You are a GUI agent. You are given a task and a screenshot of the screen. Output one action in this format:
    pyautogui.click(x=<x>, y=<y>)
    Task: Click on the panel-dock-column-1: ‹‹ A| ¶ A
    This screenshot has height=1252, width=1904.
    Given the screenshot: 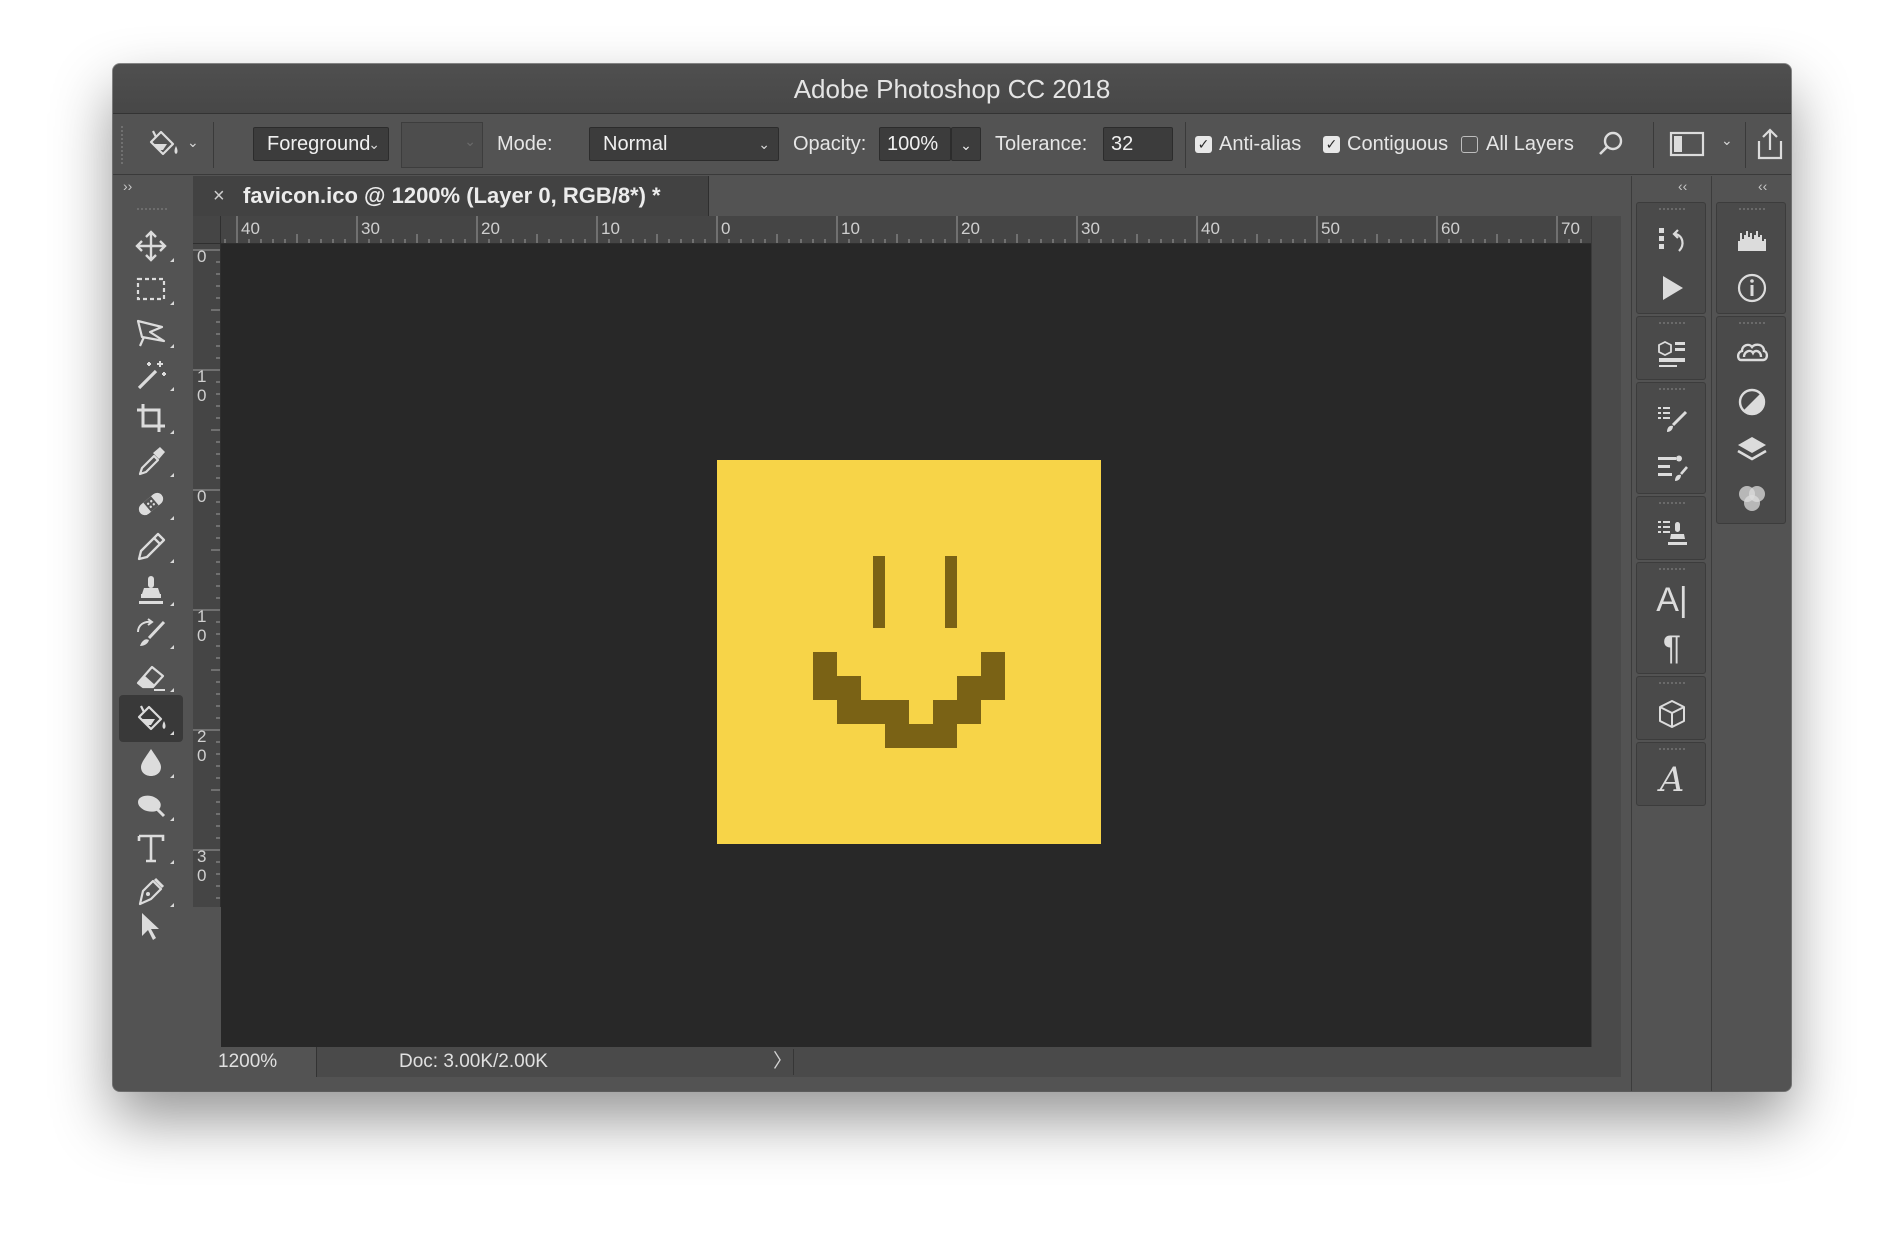 What is the action you would take?
    pyautogui.click(x=1671, y=633)
    